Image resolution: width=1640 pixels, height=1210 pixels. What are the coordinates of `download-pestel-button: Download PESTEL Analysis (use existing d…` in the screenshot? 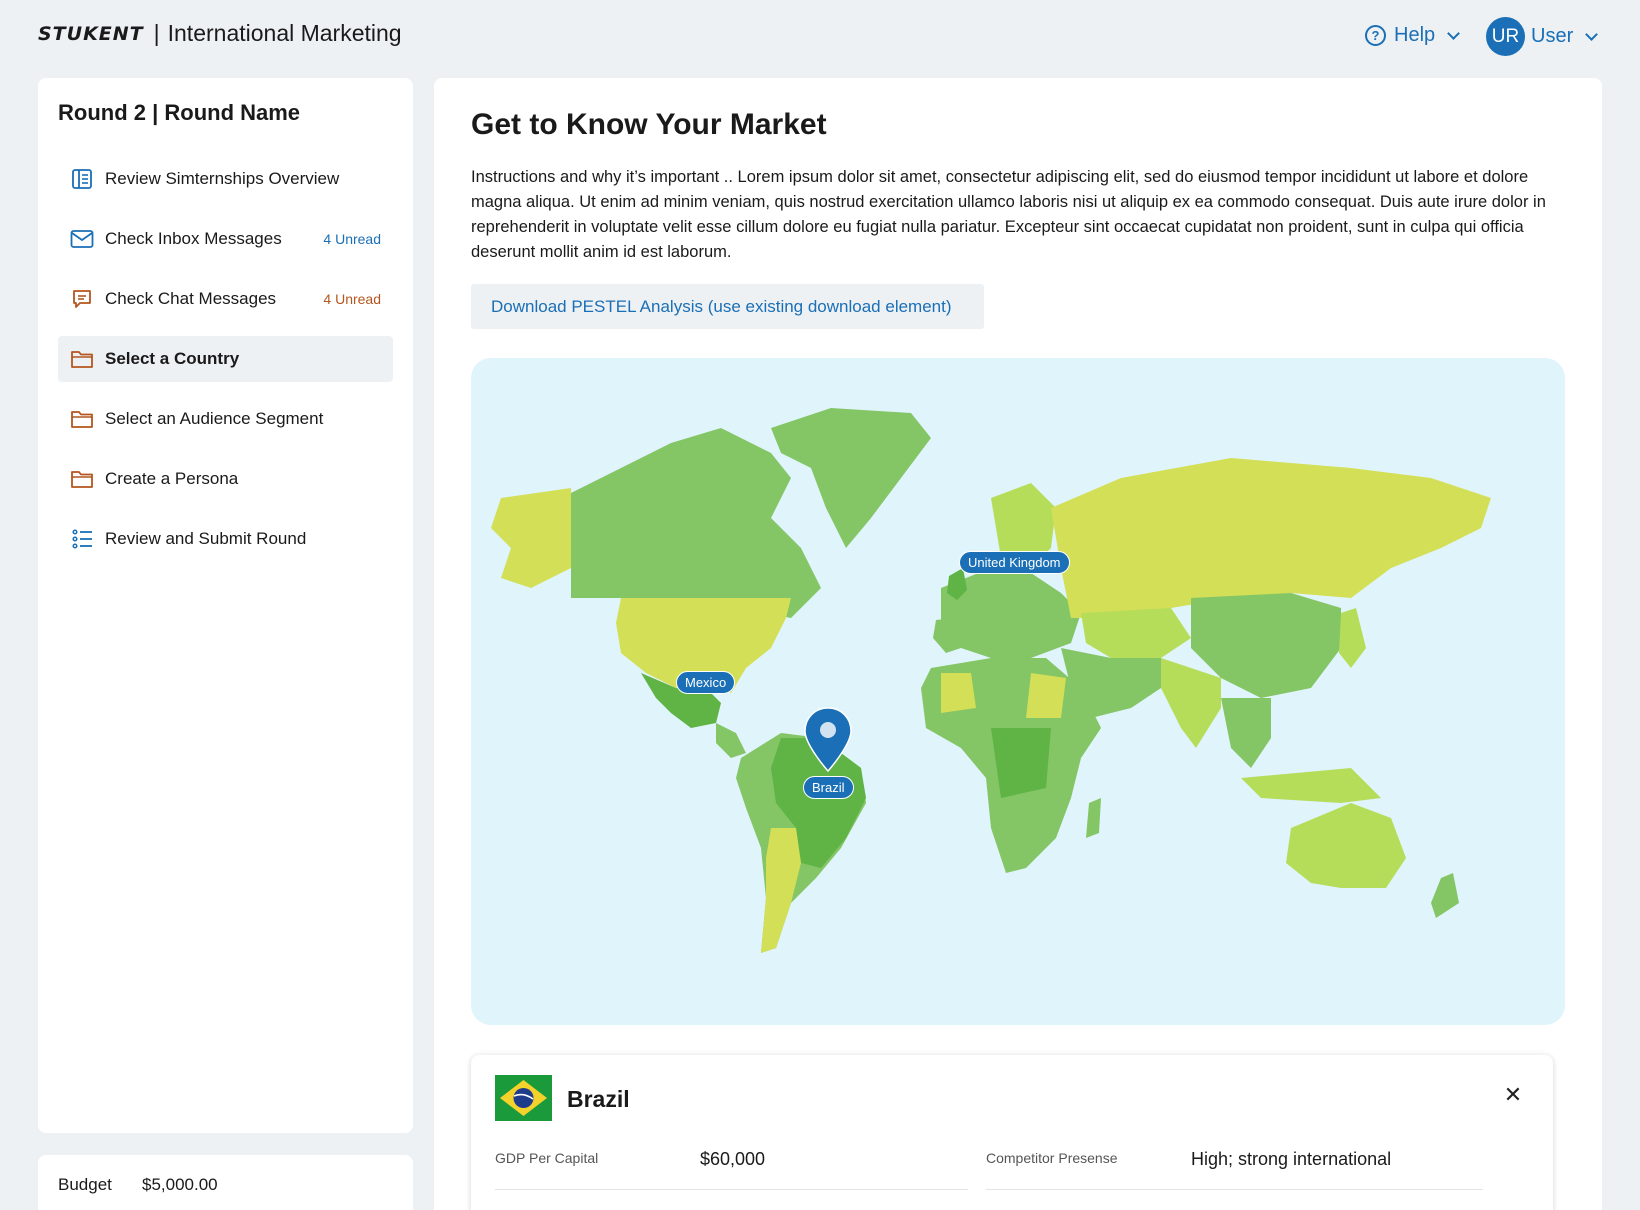 It's located at (727, 306).